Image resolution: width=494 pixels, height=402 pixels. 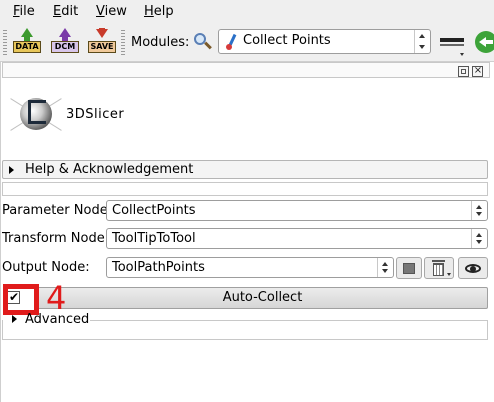 I want to click on panel-edge, so click(x=0, y=232).